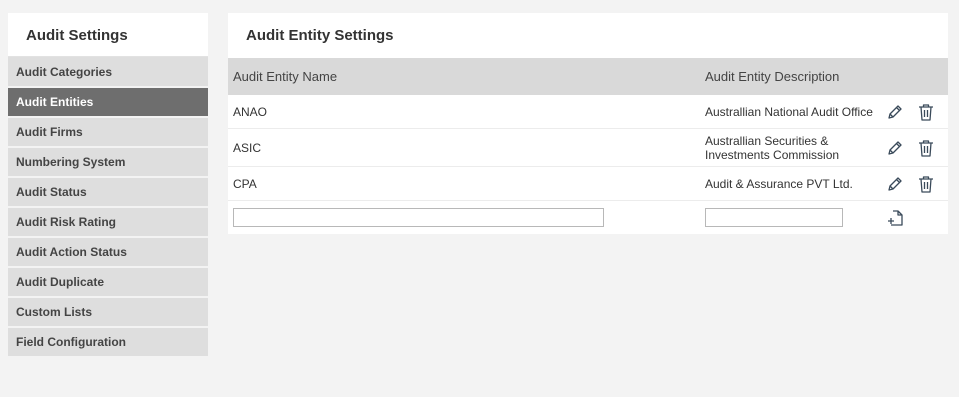 This screenshot has height=397, width=959. Describe the element at coordinates (108, 282) in the screenshot. I see `sidebar-item-audit-duplicate: Audit Duplicate` at that location.